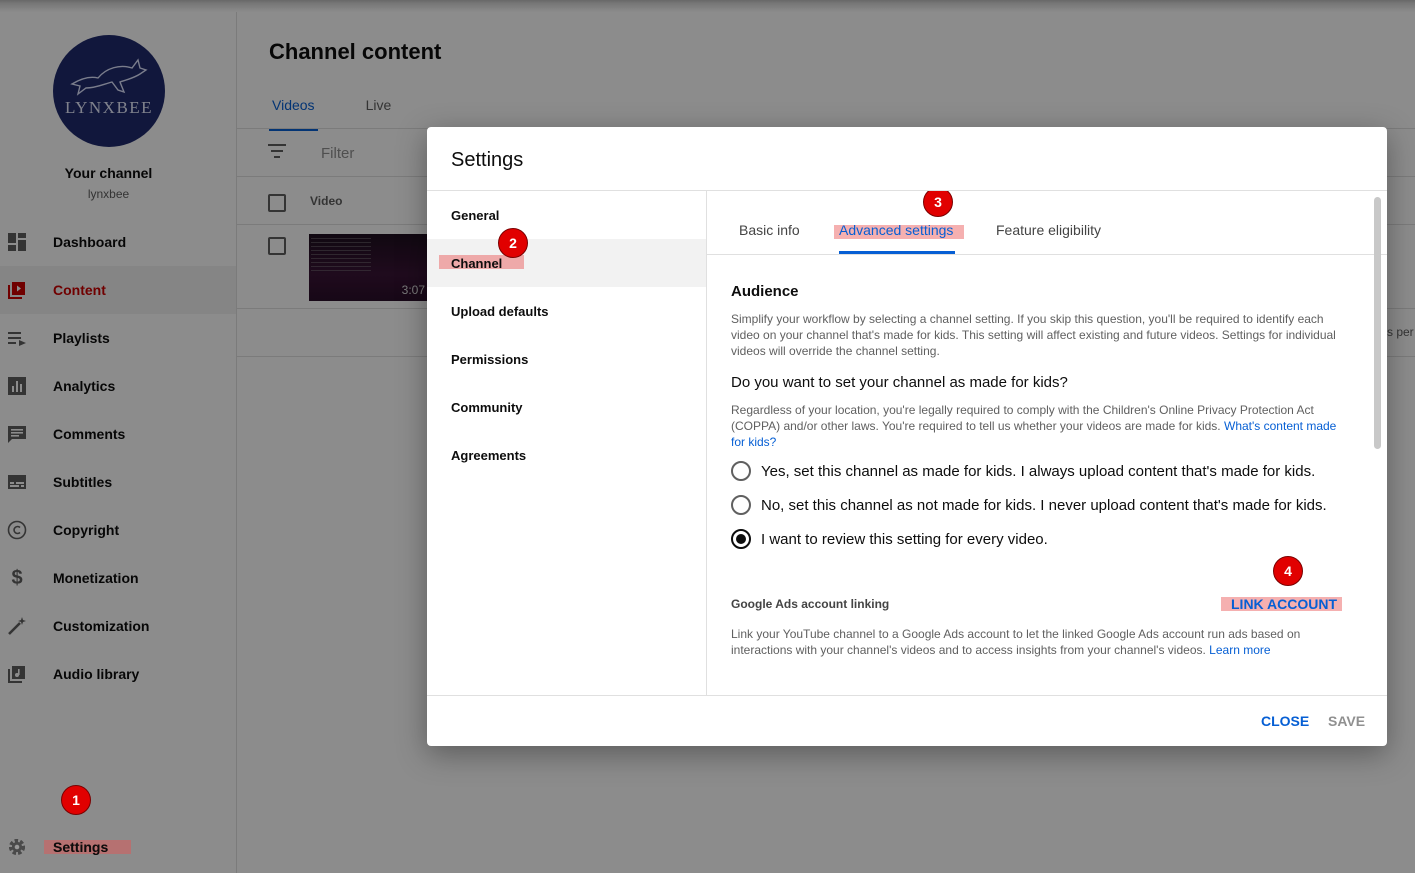 Image resolution: width=1415 pixels, height=873 pixels. What do you see at coordinates (938, 204) in the screenshot?
I see `step-badge-3: 3` at bounding box center [938, 204].